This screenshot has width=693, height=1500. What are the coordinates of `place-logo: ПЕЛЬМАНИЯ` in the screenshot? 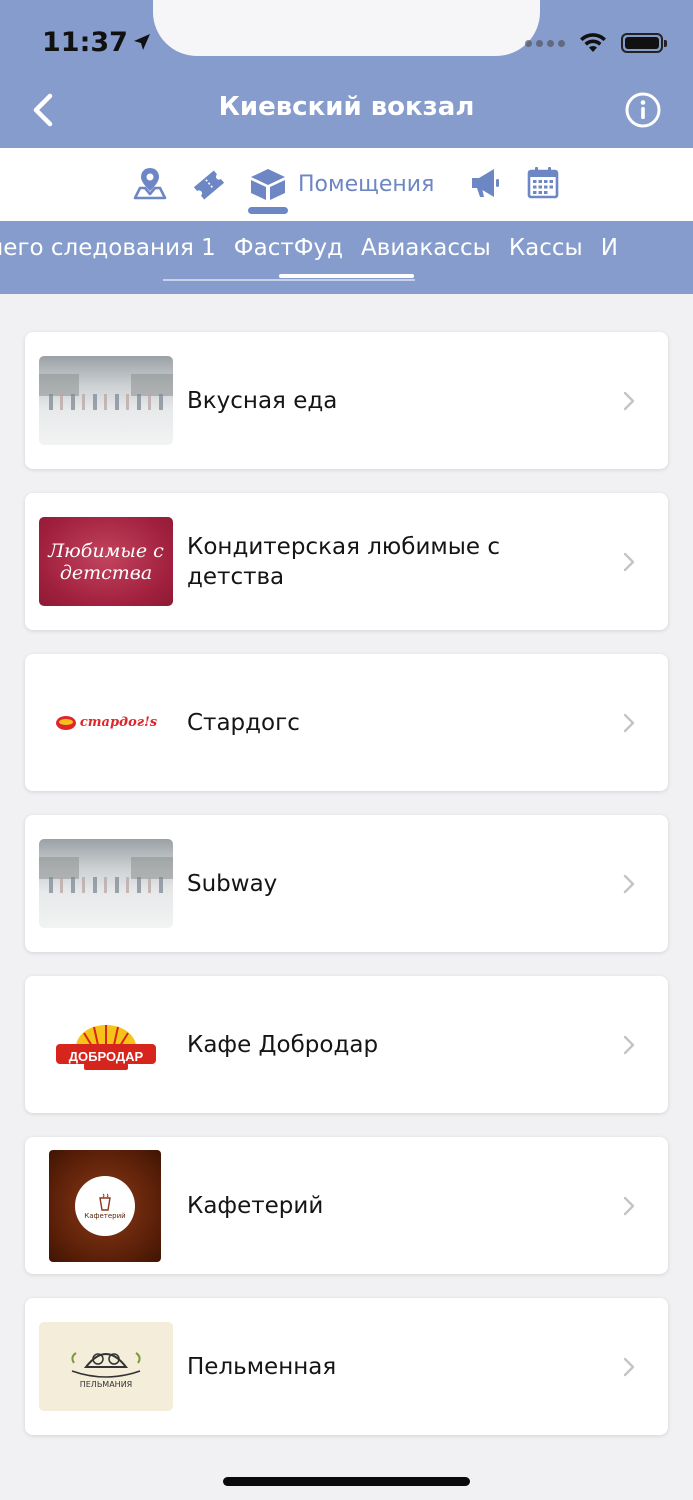 It's located at (106, 1366).